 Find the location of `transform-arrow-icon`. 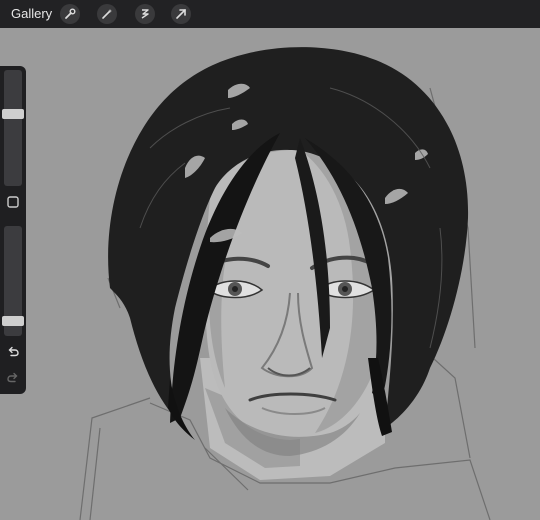

transform-arrow-icon is located at coordinates (181, 14).